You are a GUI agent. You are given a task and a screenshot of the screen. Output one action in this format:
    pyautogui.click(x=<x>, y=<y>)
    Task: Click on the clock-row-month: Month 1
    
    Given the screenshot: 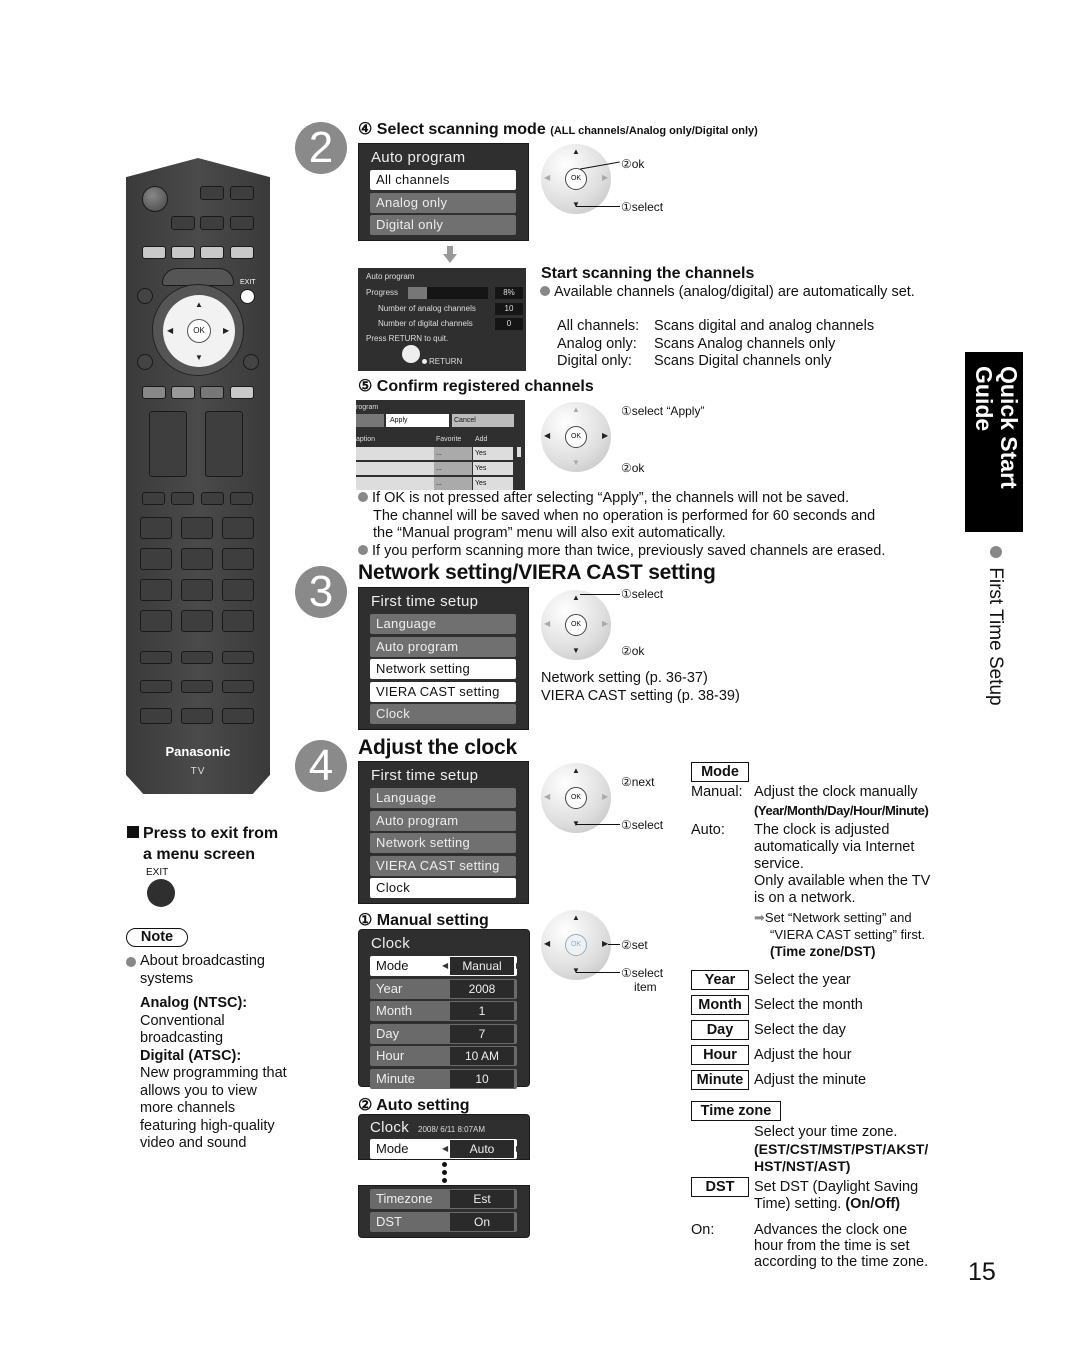 What is the action you would take?
    pyautogui.click(x=443, y=1011)
    